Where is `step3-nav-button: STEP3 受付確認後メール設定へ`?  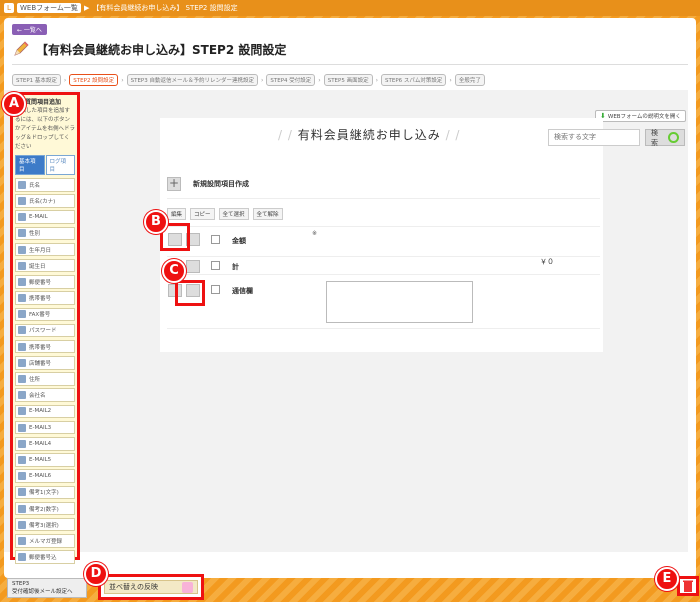
step3-nav-button: STEP3 受付確認後メール設定へ is located at coordinates (47, 588).